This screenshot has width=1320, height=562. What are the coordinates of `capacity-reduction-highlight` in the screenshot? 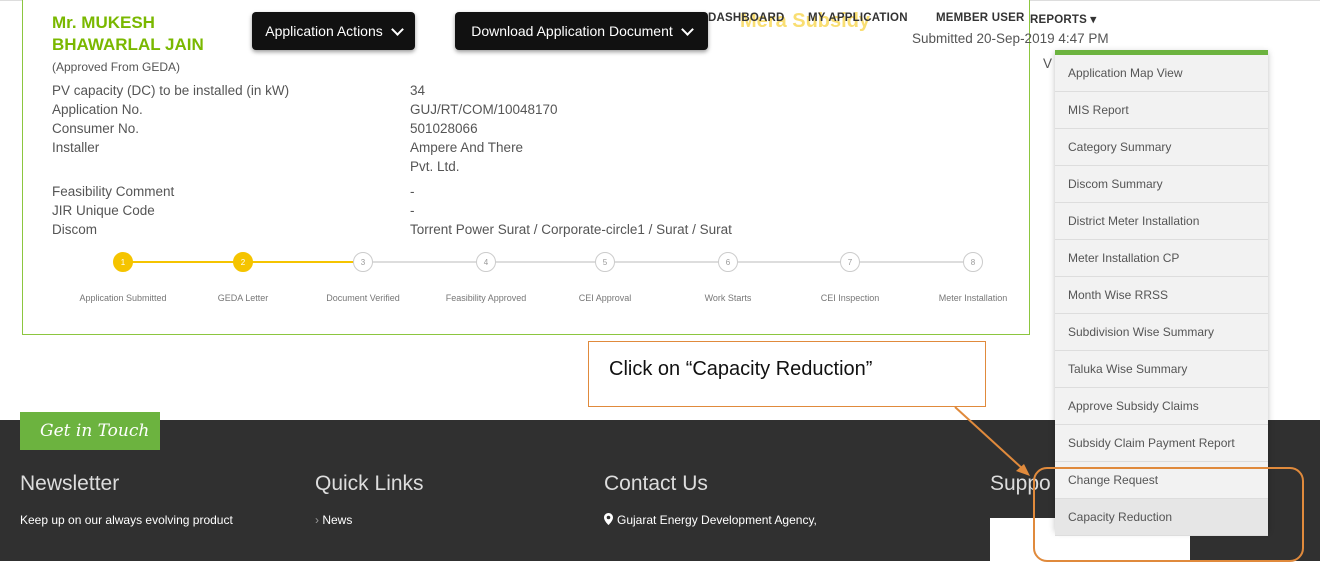 It's located at (1168, 514).